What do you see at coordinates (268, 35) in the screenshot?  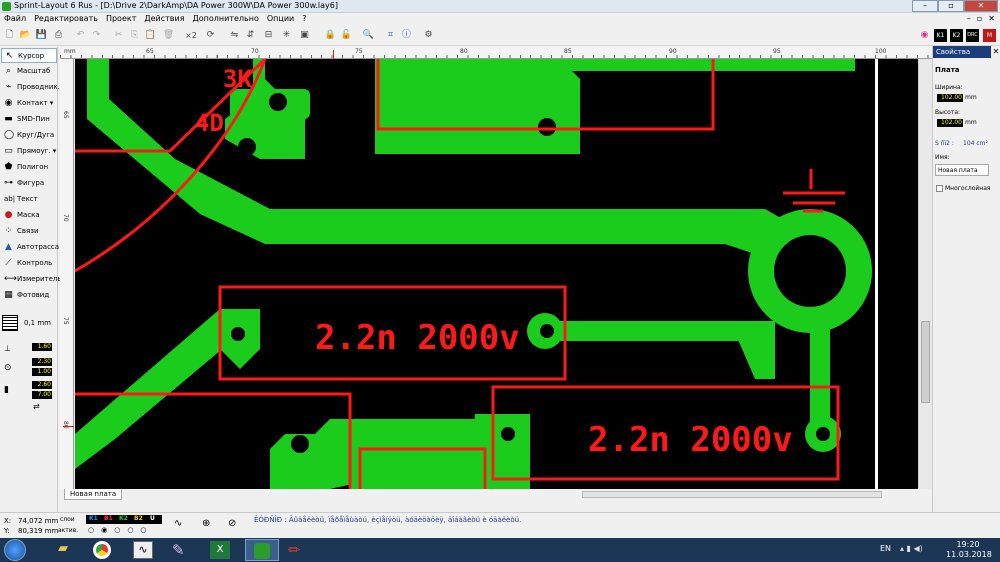 I see `align-icon: ⊟` at bounding box center [268, 35].